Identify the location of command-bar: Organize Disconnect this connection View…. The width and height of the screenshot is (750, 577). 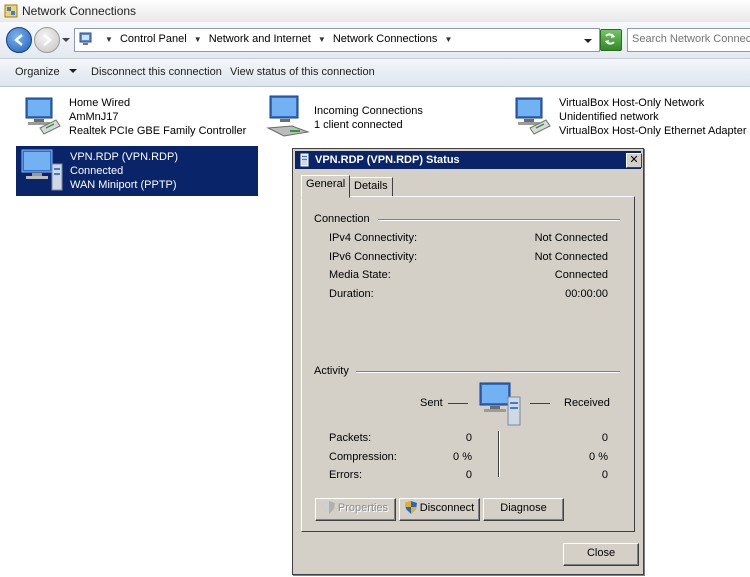
(375, 73).